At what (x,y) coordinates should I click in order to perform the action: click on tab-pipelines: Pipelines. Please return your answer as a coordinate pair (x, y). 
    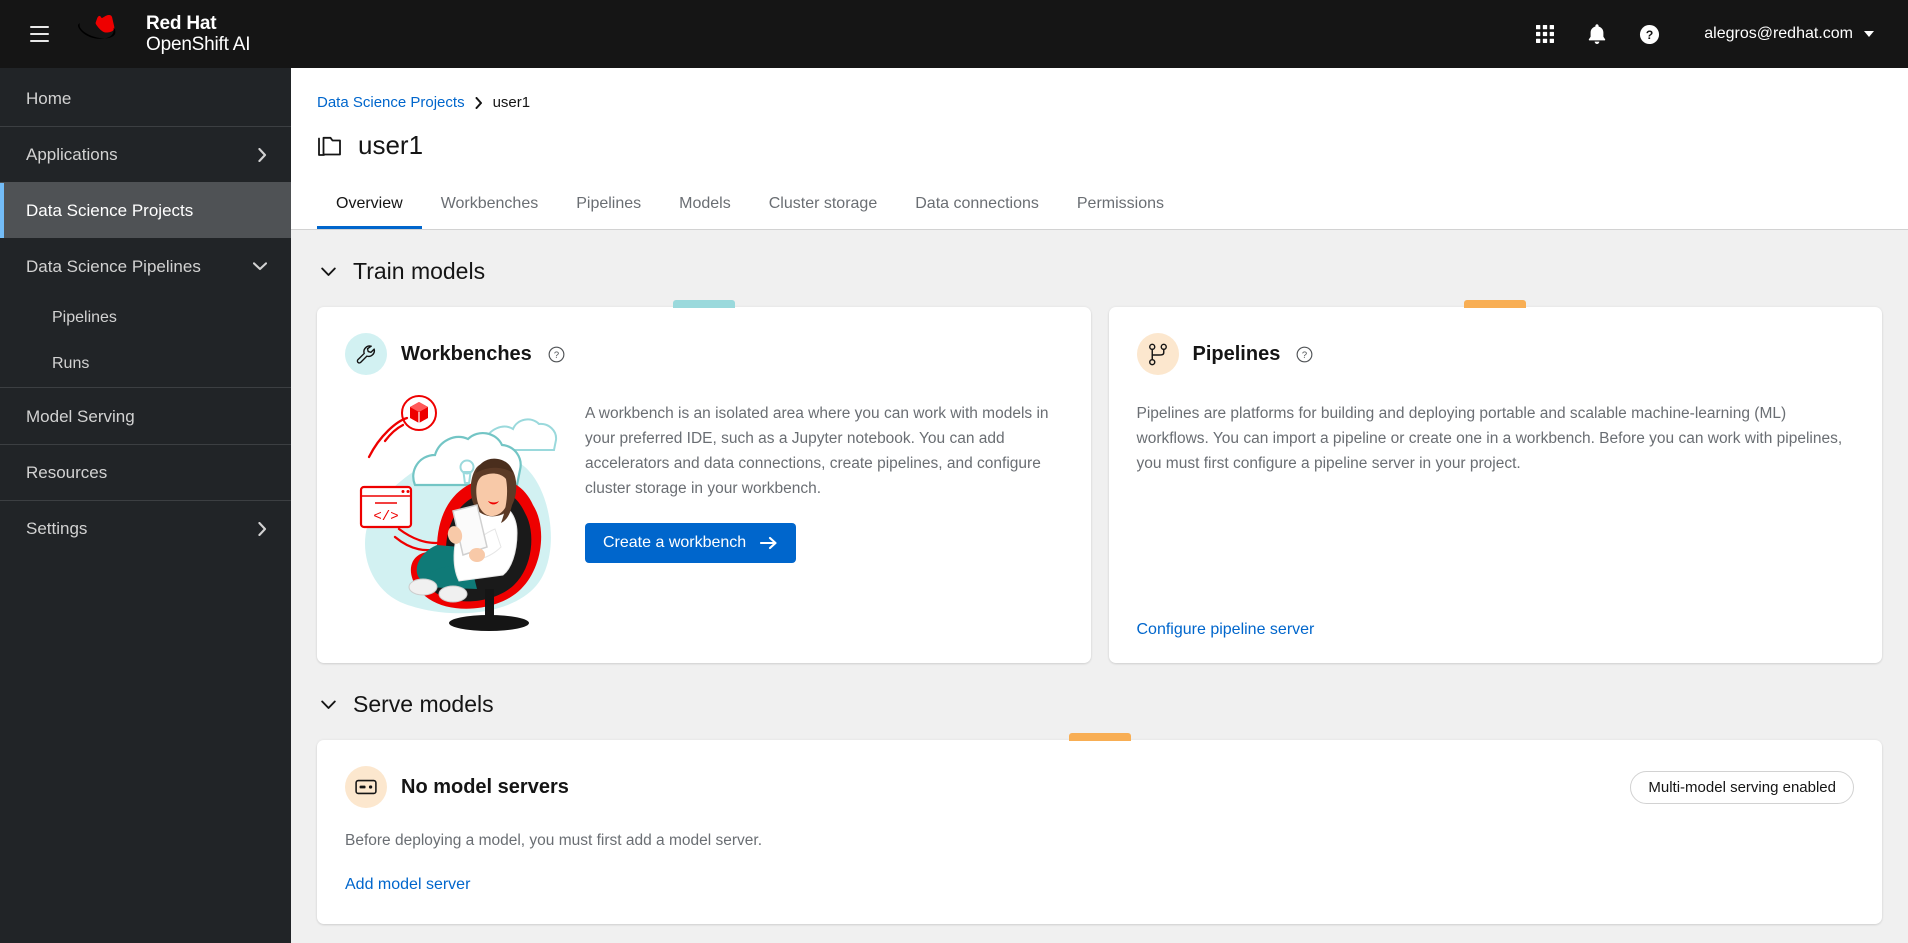
    Looking at the image, I should click on (608, 204).